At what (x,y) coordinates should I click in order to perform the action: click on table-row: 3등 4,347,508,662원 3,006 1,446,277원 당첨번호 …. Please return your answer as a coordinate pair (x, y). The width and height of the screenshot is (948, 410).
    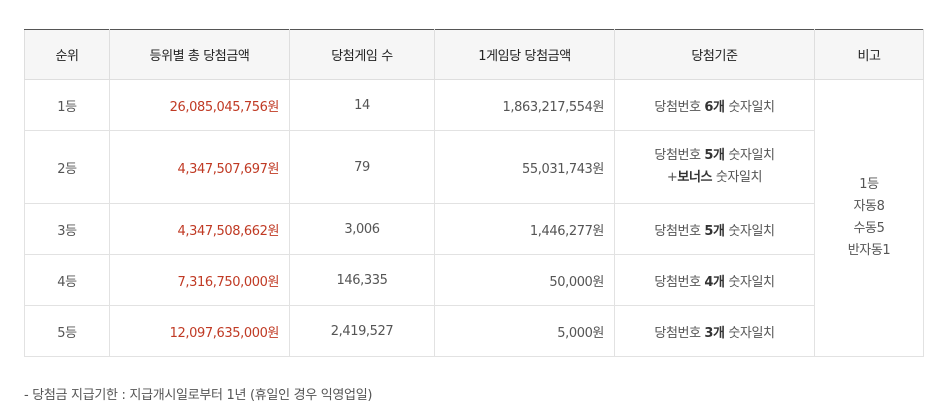
    Looking at the image, I should click on (474, 229).